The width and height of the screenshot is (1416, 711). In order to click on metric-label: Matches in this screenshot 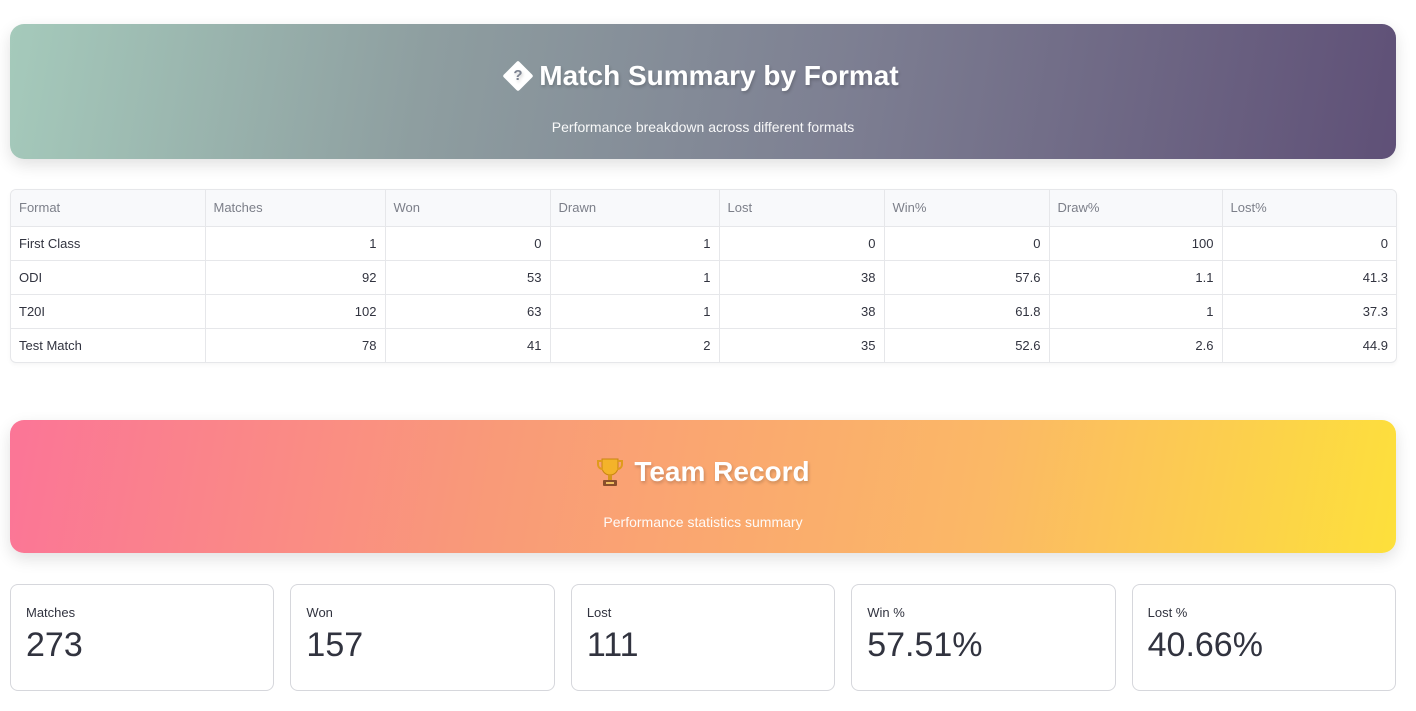, I will do `click(51, 612)`.